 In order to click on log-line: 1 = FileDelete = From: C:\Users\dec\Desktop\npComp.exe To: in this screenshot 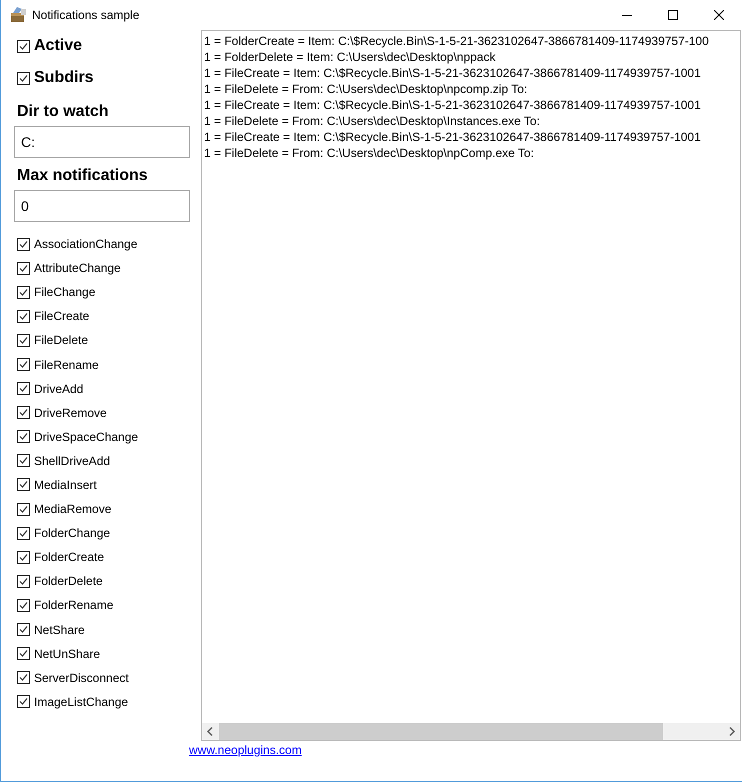, I will do `click(369, 153)`.